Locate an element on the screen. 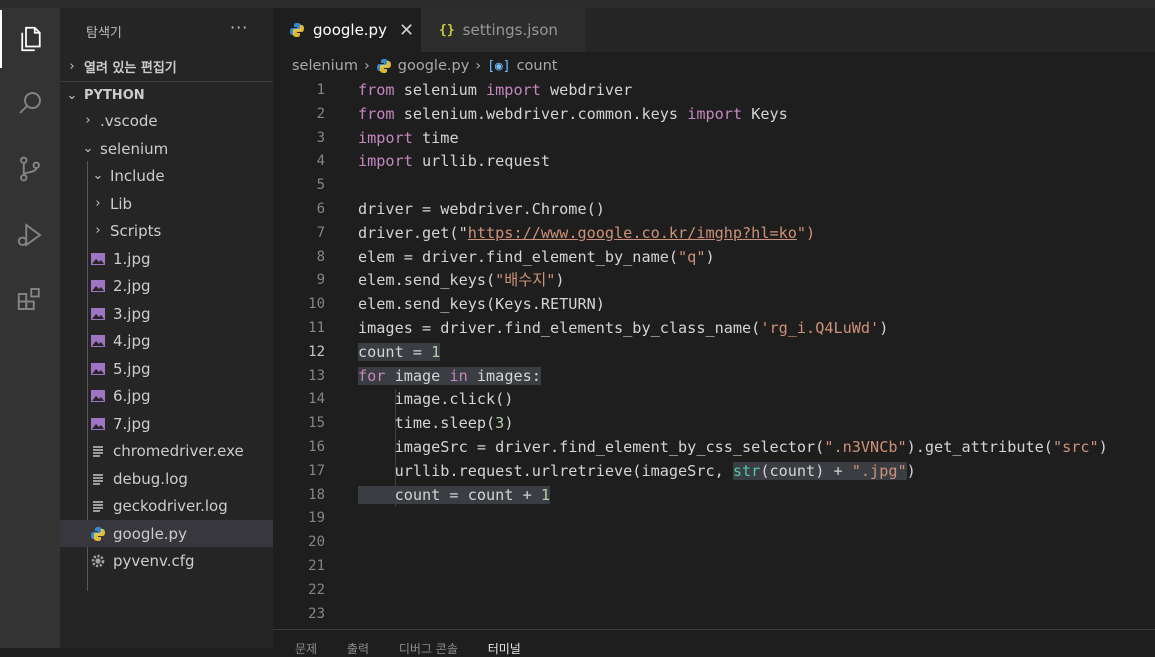 The height and width of the screenshot is (657, 1155). code-token: ).get_attribute( is located at coordinates (979, 447).